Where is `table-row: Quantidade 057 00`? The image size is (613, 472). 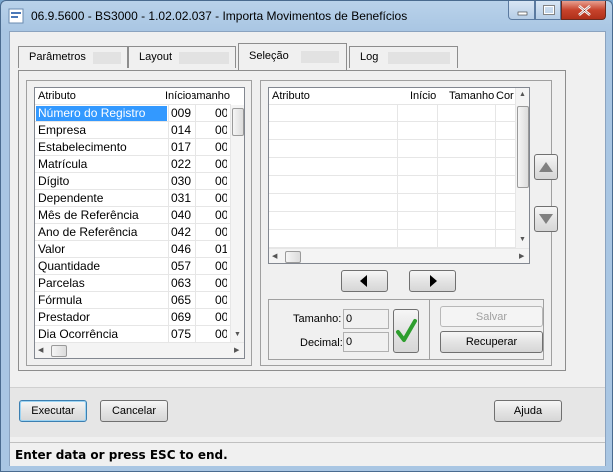
table-row: Quantidade 057 00 is located at coordinates (132, 266).